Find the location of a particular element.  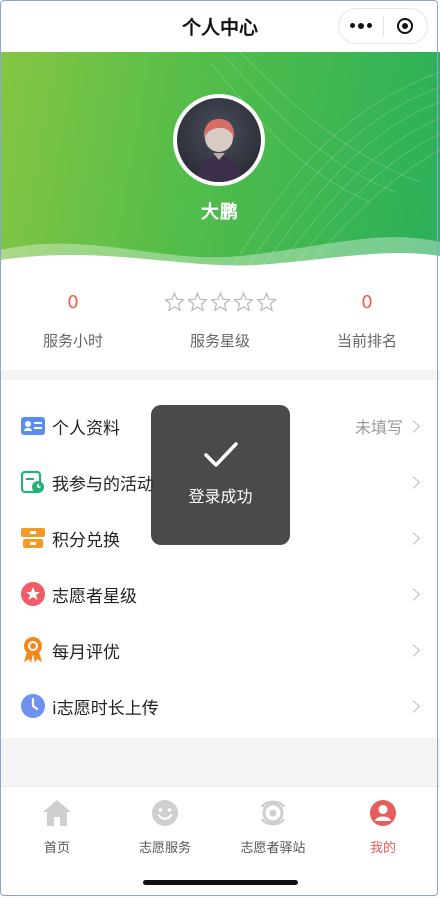

success-toast: 登录成功 is located at coordinates (220, 475).